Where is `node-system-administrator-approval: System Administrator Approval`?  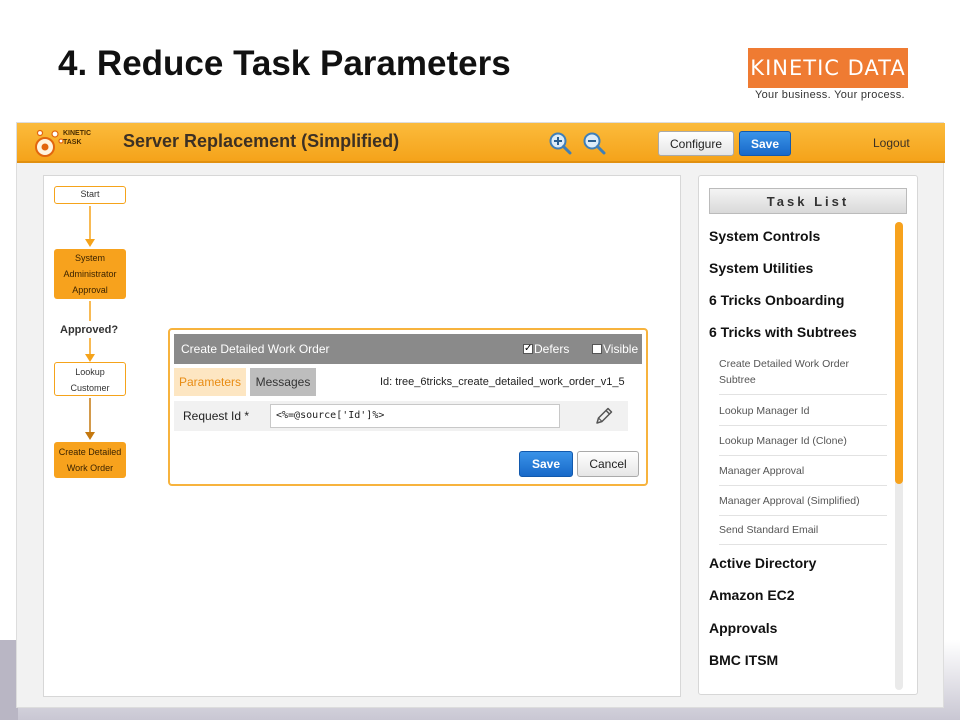 node-system-administrator-approval: System Administrator Approval is located at coordinates (90, 274).